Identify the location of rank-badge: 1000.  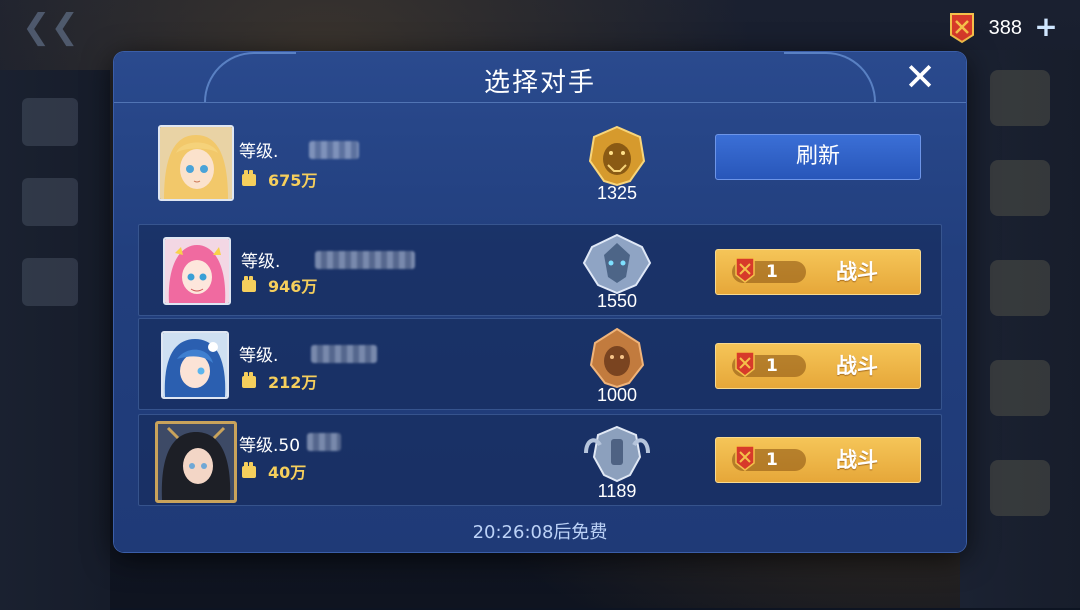
(617, 366).